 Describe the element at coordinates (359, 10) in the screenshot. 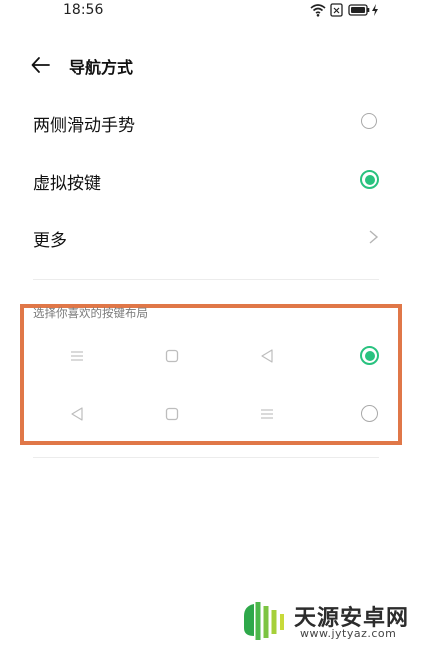

I see `battery-icon` at that location.